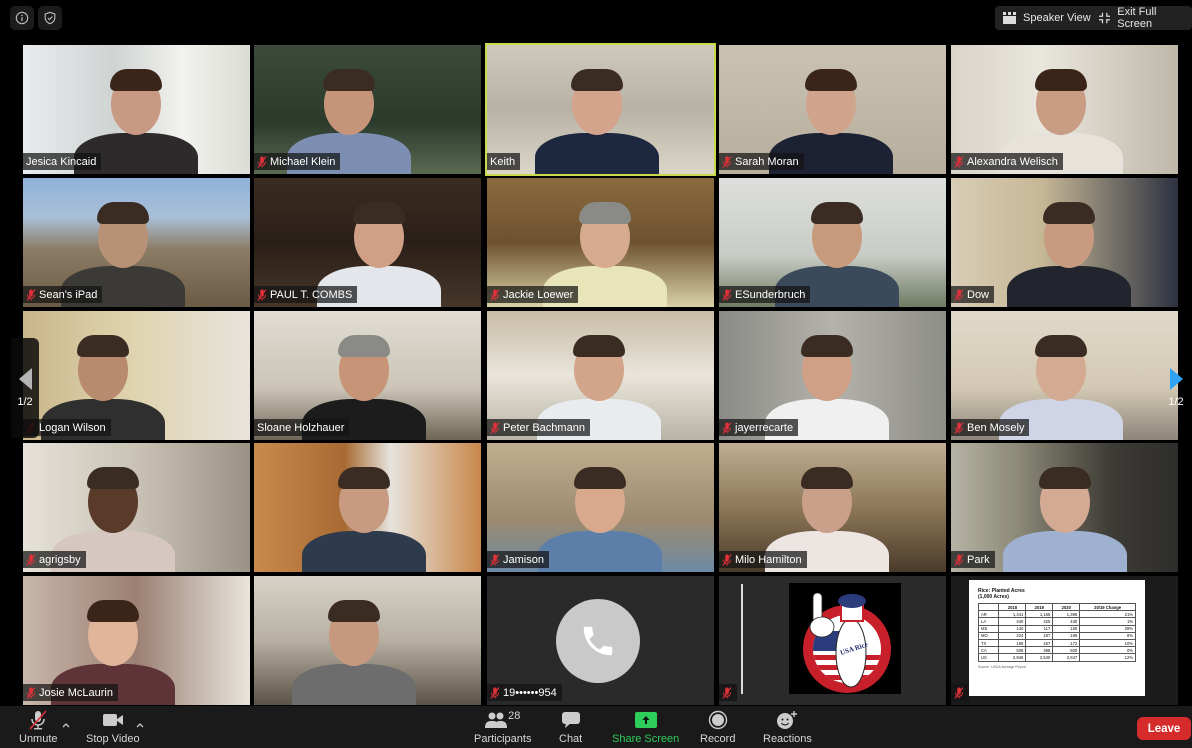 The height and width of the screenshot is (748, 1192). I want to click on participant-name: Peter Bachmann, so click(544, 427).